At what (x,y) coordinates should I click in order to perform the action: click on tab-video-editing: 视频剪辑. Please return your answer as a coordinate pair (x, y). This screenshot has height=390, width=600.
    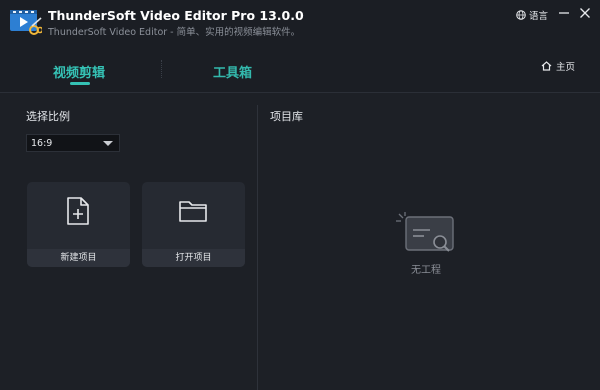
    Looking at the image, I should click on (79, 71).